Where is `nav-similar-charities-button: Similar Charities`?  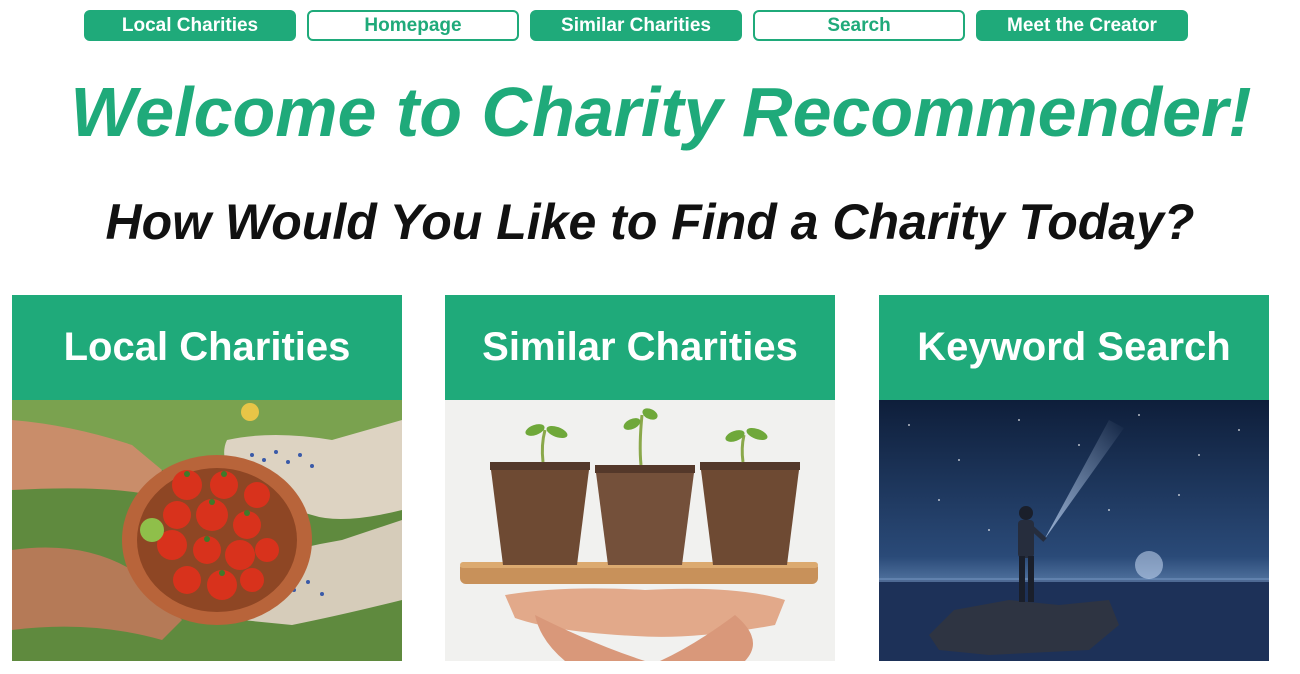
nav-similar-charities-button: Similar Charities is located at coordinates (636, 25).